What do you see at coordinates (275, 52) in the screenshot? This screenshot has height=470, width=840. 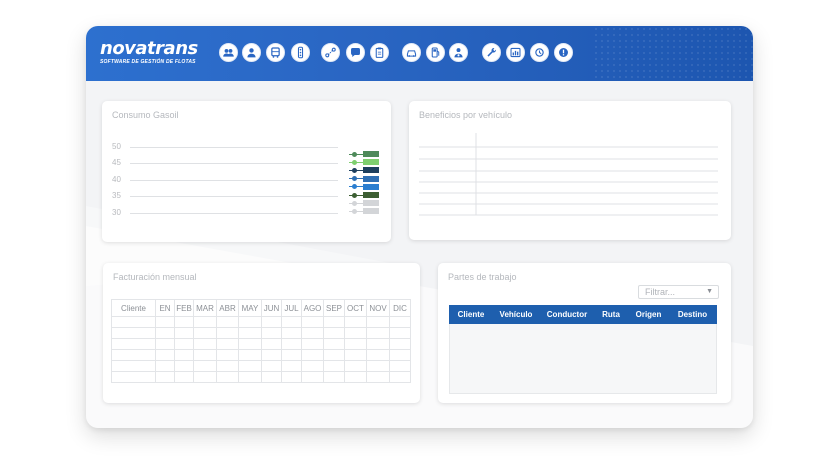 I see `bus-icon` at bounding box center [275, 52].